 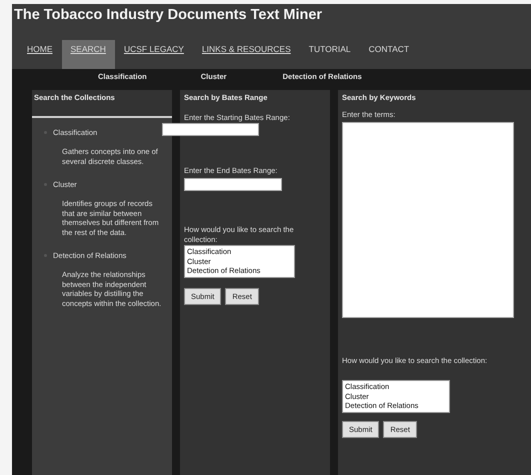 What do you see at coordinates (153, 49) in the screenshot?
I see `nav-tab: UCSF LEGACY` at bounding box center [153, 49].